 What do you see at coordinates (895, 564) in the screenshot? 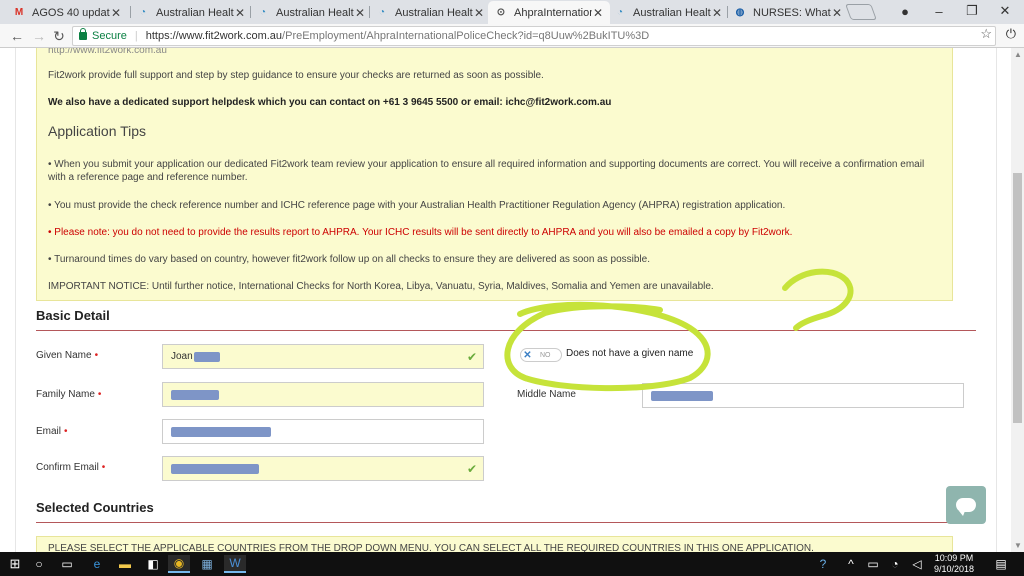
I see `network-icon: ◔` at bounding box center [895, 564].